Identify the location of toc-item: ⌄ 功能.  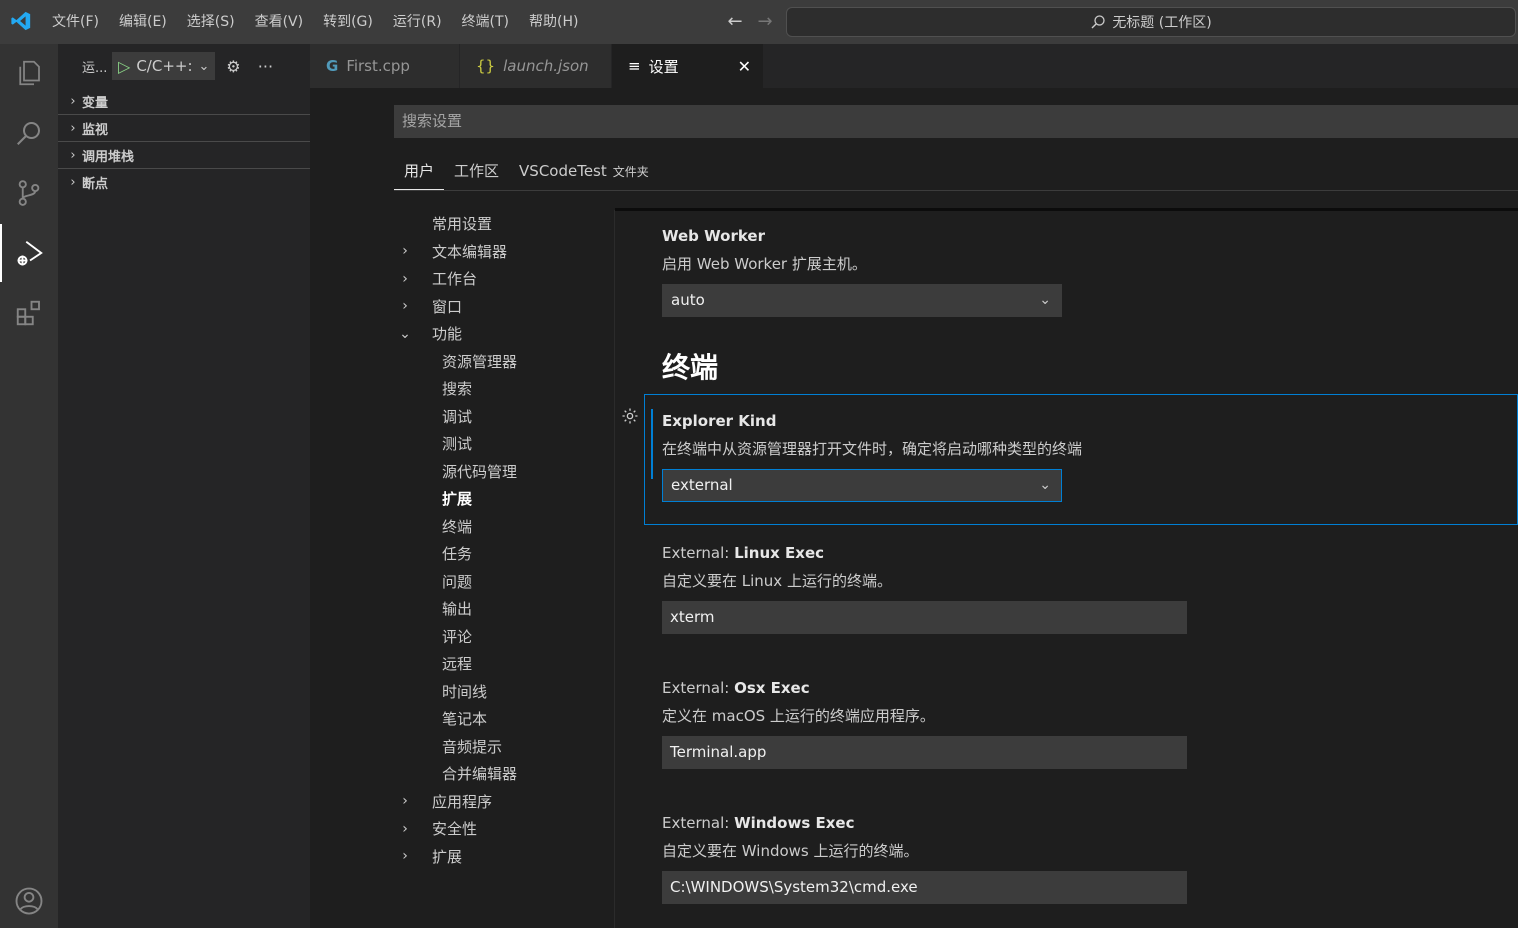
(504, 334).